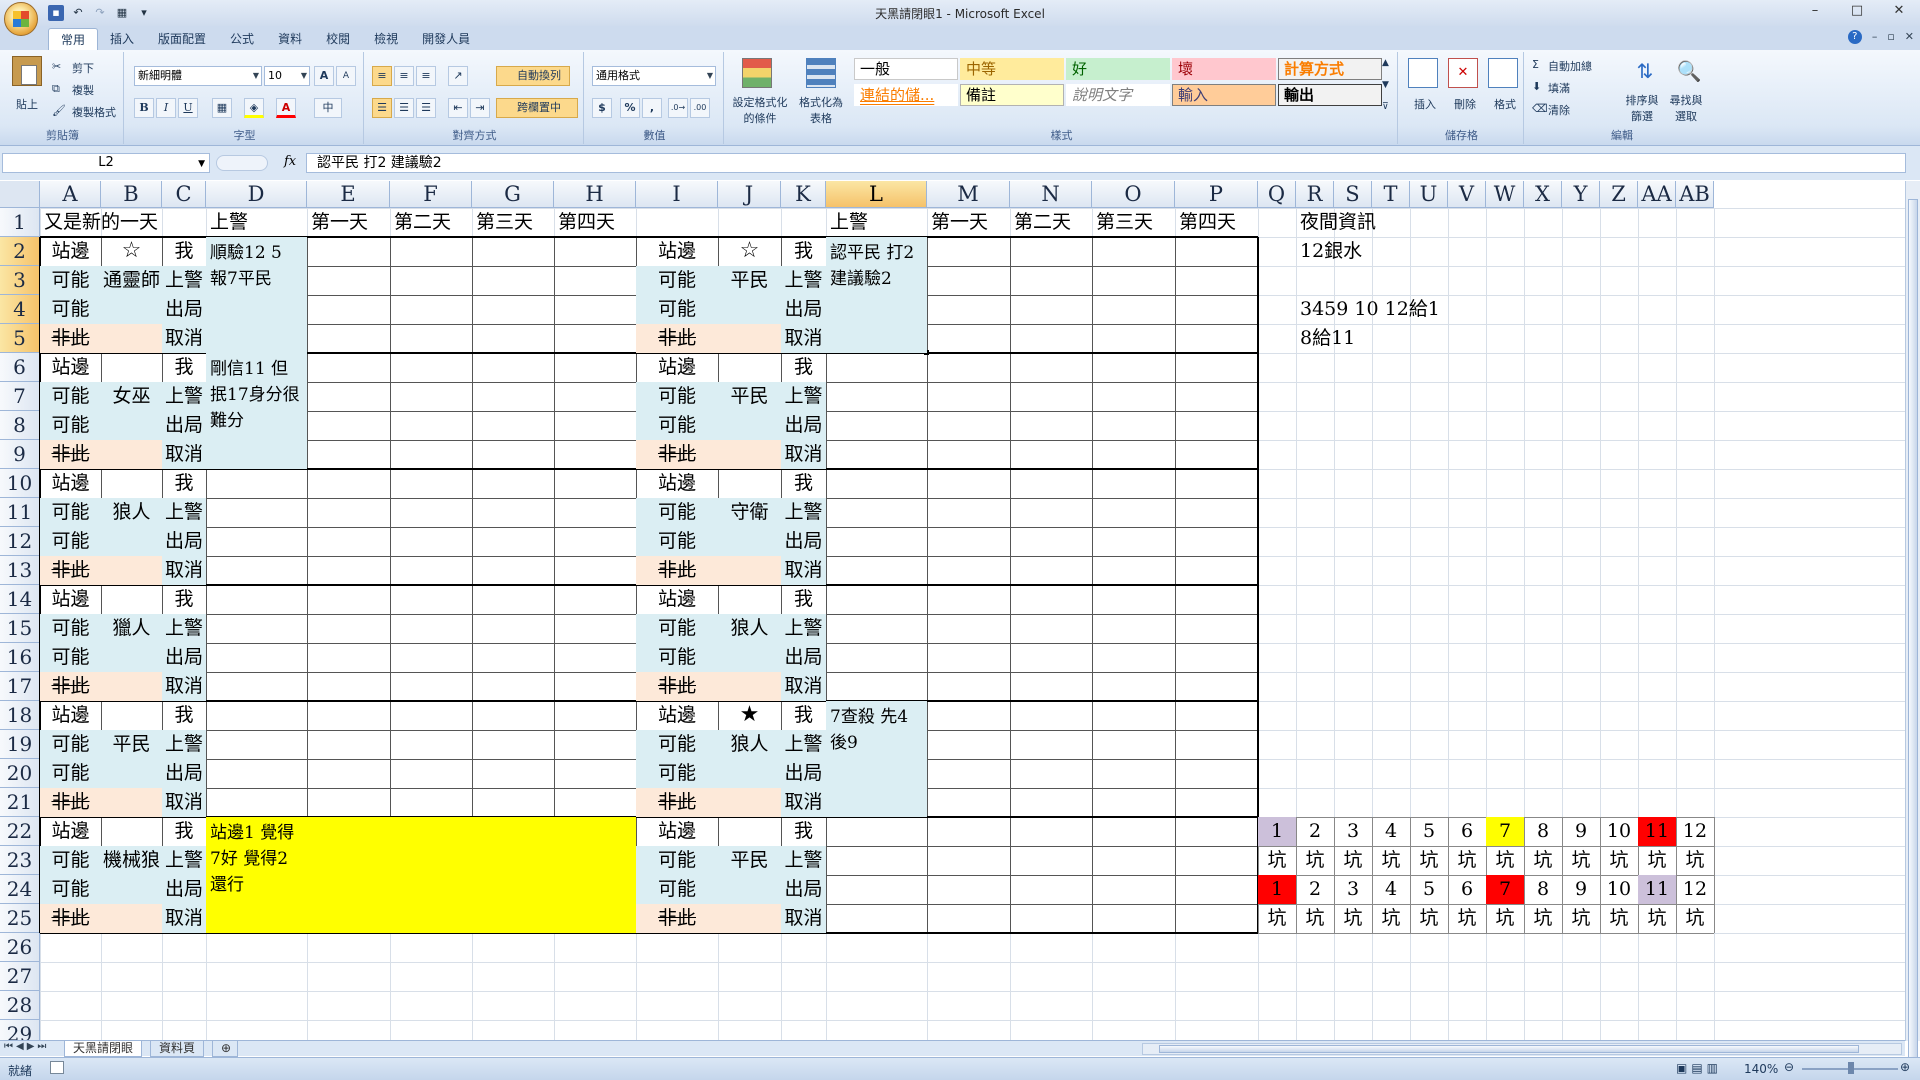 The width and height of the screenshot is (1920, 1080). Describe the element at coordinates (386, 39) in the screenshot. I see `tab-view: 檢視` at that location.